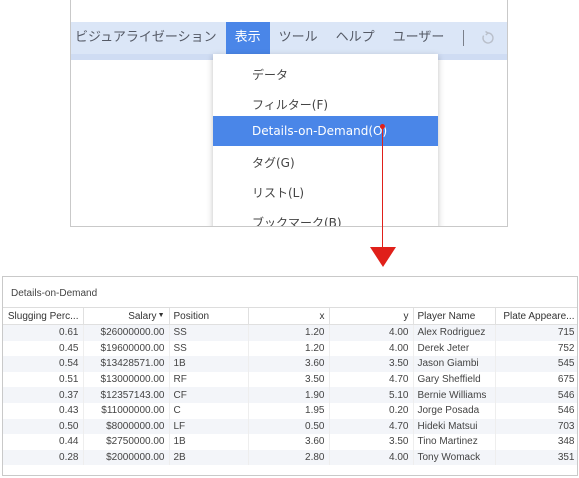 Image resolution: width=579 pixels, height=478 pixels. What do you see at coordinates (126, 316) in the screenshot?
I see `column-header-salary: Salary▼` at bounding box center [126, 316].